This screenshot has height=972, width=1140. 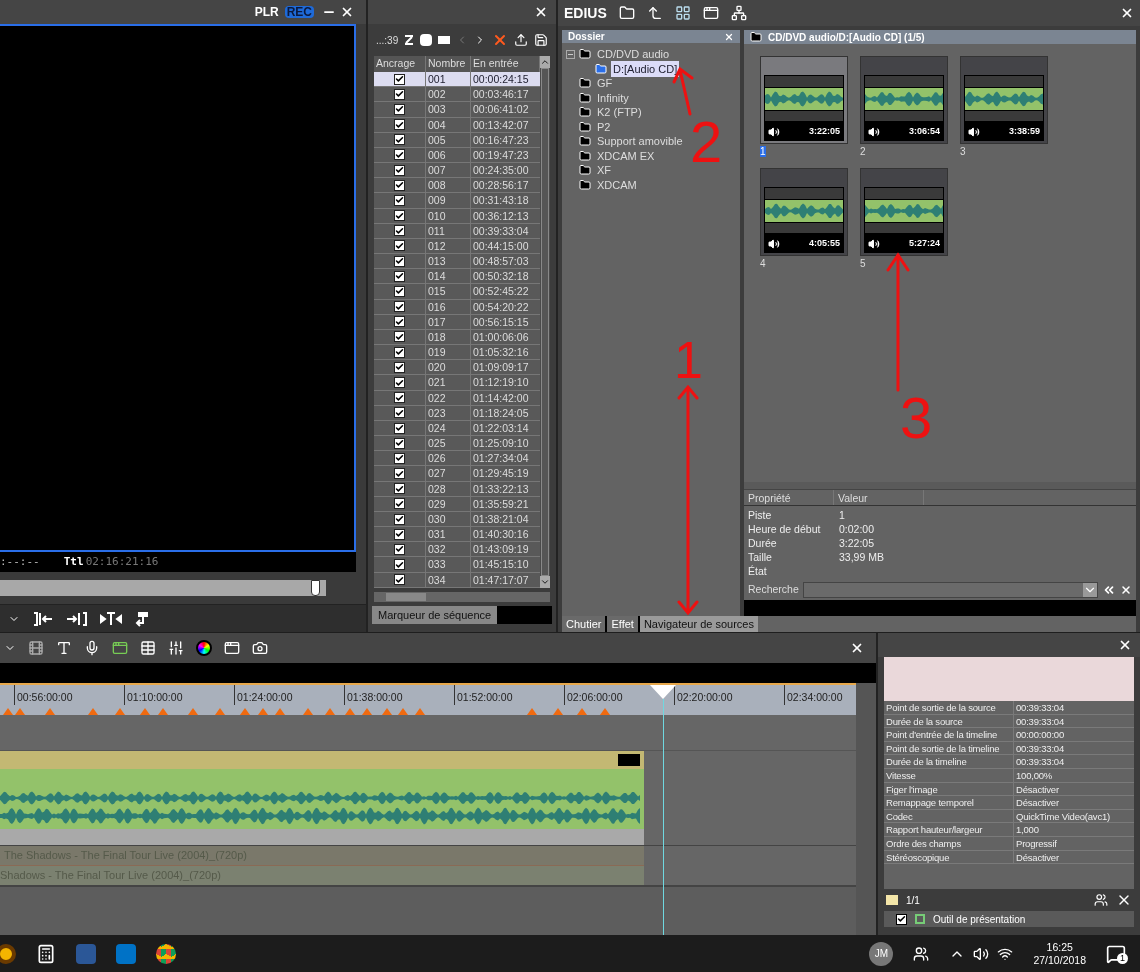 I want to click on folder-item: P2, so click(x=604, y=126).